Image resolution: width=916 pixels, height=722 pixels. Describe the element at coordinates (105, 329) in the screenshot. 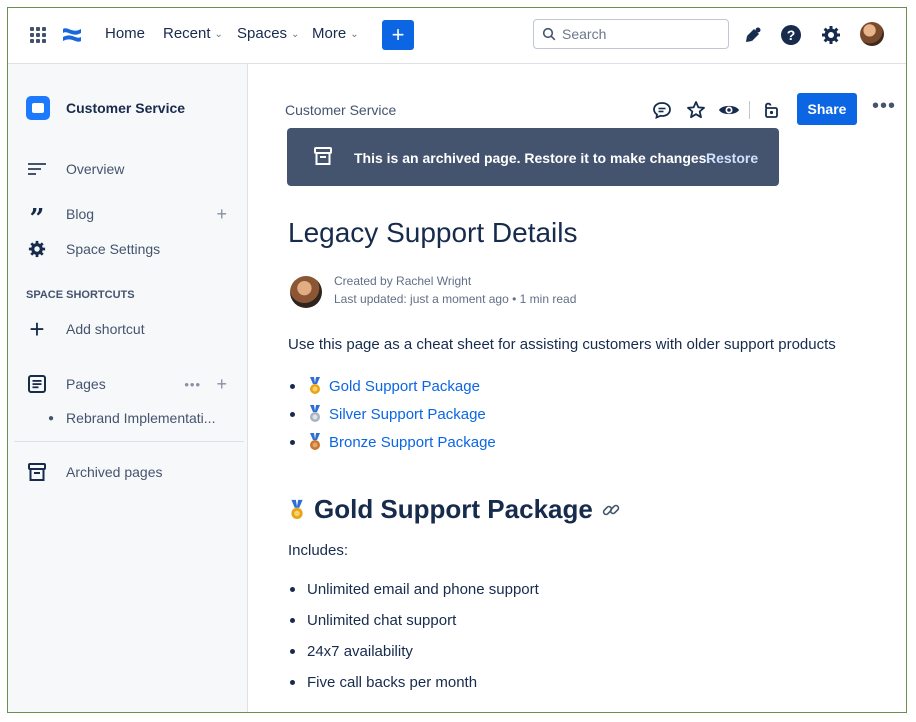

I see `add-shortcut-label: Add shortcut` at that location.